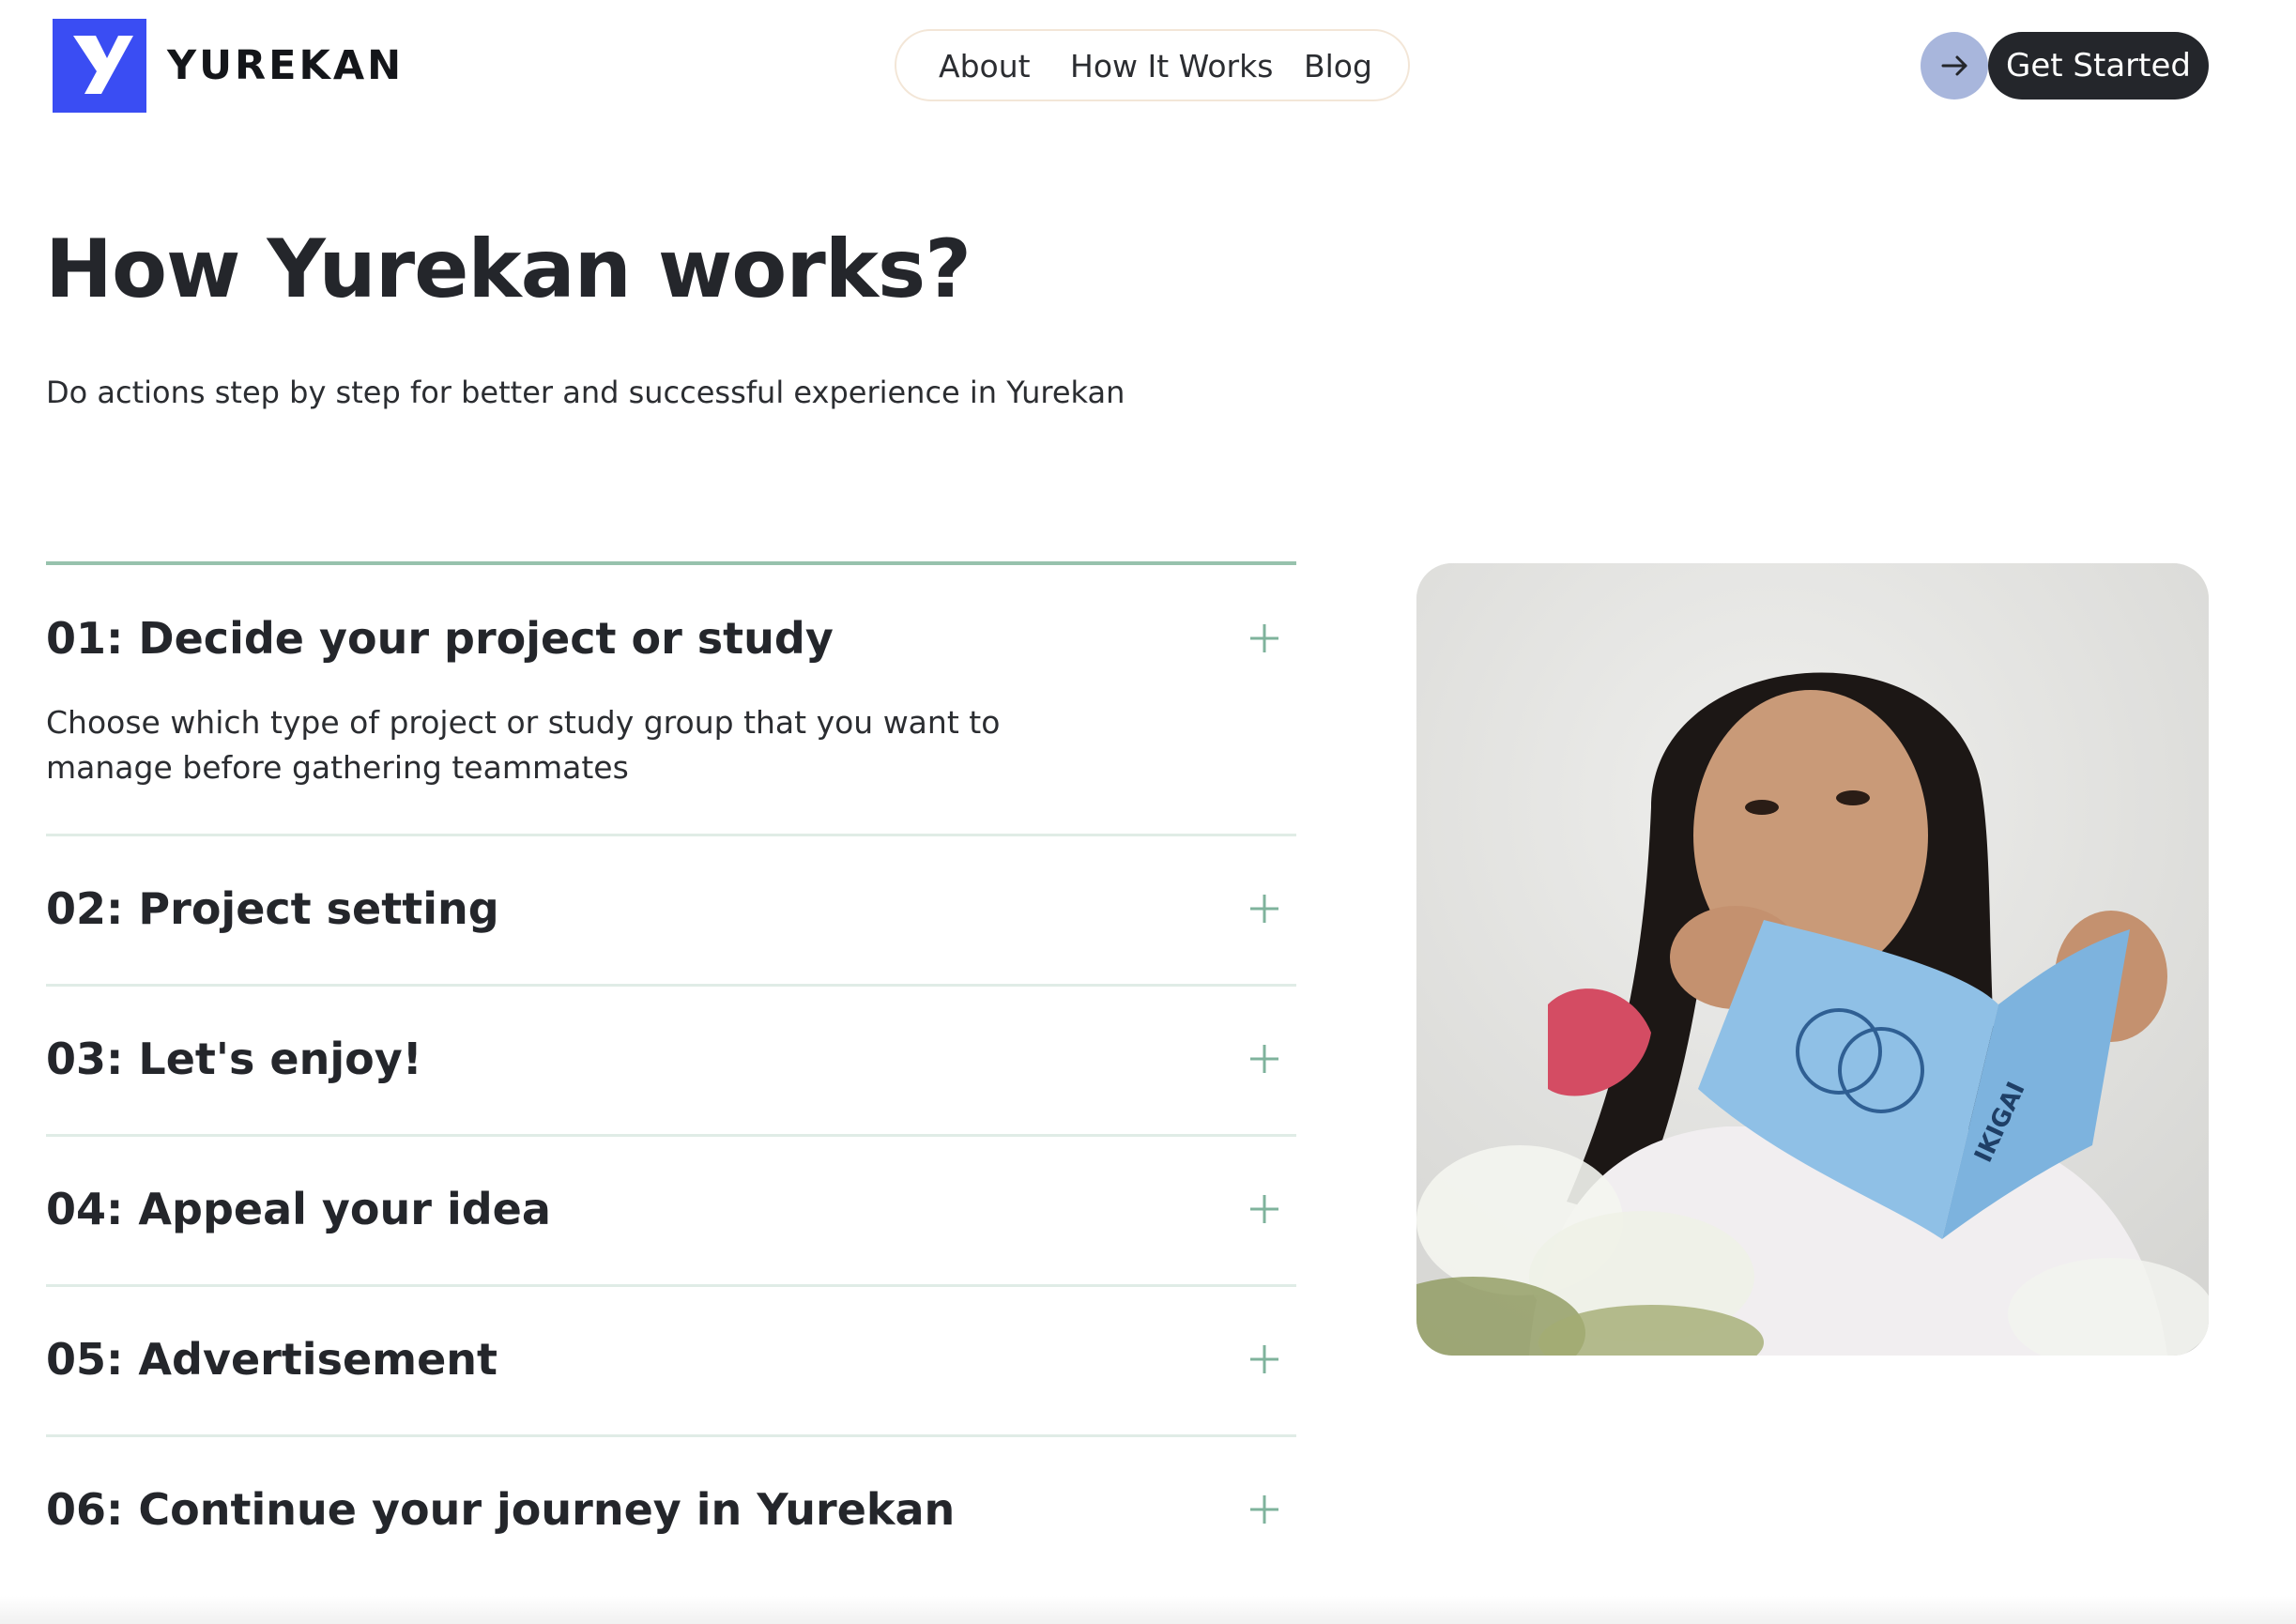 This screenshot has width=2296, height=1624. What do you see at coordinates (1338, 66) in the screenshot?
I see `nav-link-blog: Blog` at bounding box center [1338, 66].